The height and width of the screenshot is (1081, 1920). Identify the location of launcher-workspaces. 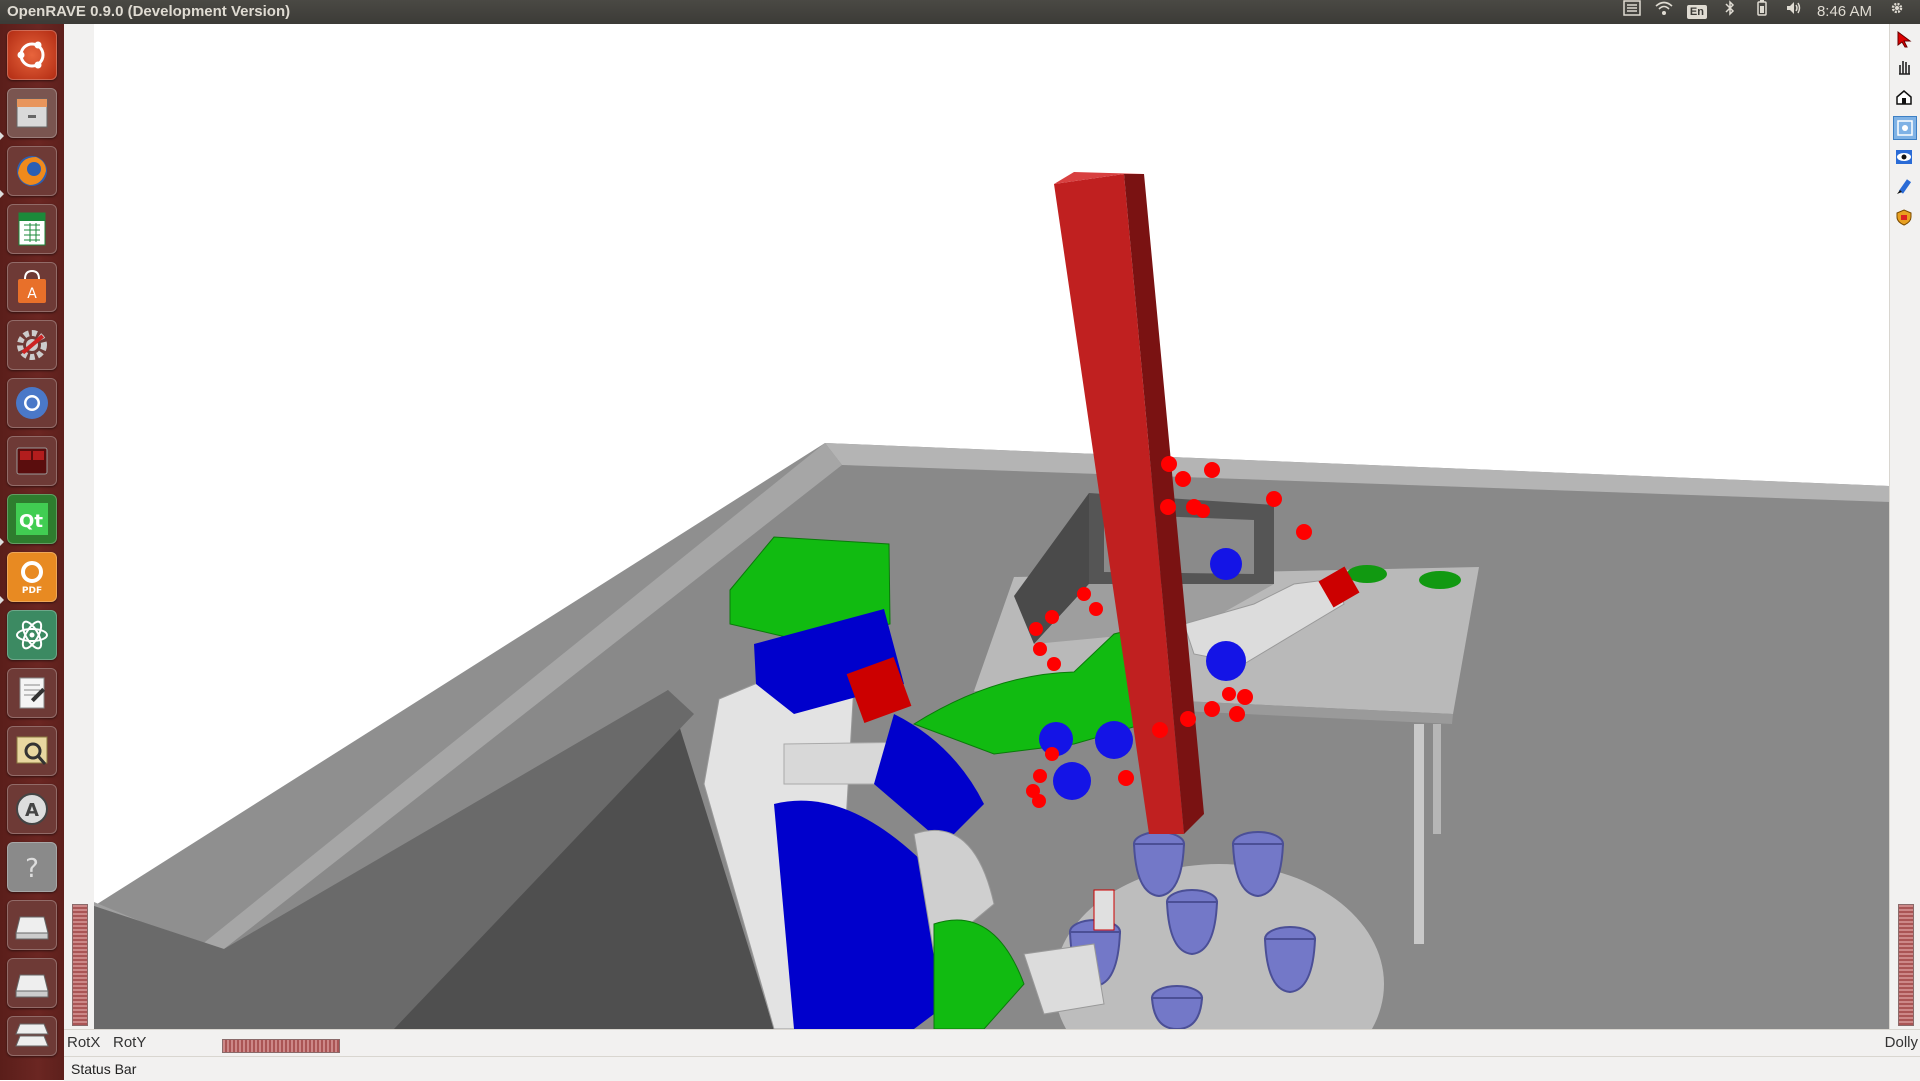
(32, 1036).